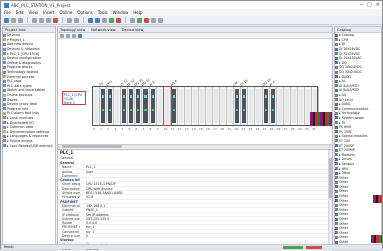 Image resolution: width=383 pixels, height=251 pixels. What do you see at coordinates (55, 20) in the screenshot?
I see `delete-icon` at bounding box center [55, 20].